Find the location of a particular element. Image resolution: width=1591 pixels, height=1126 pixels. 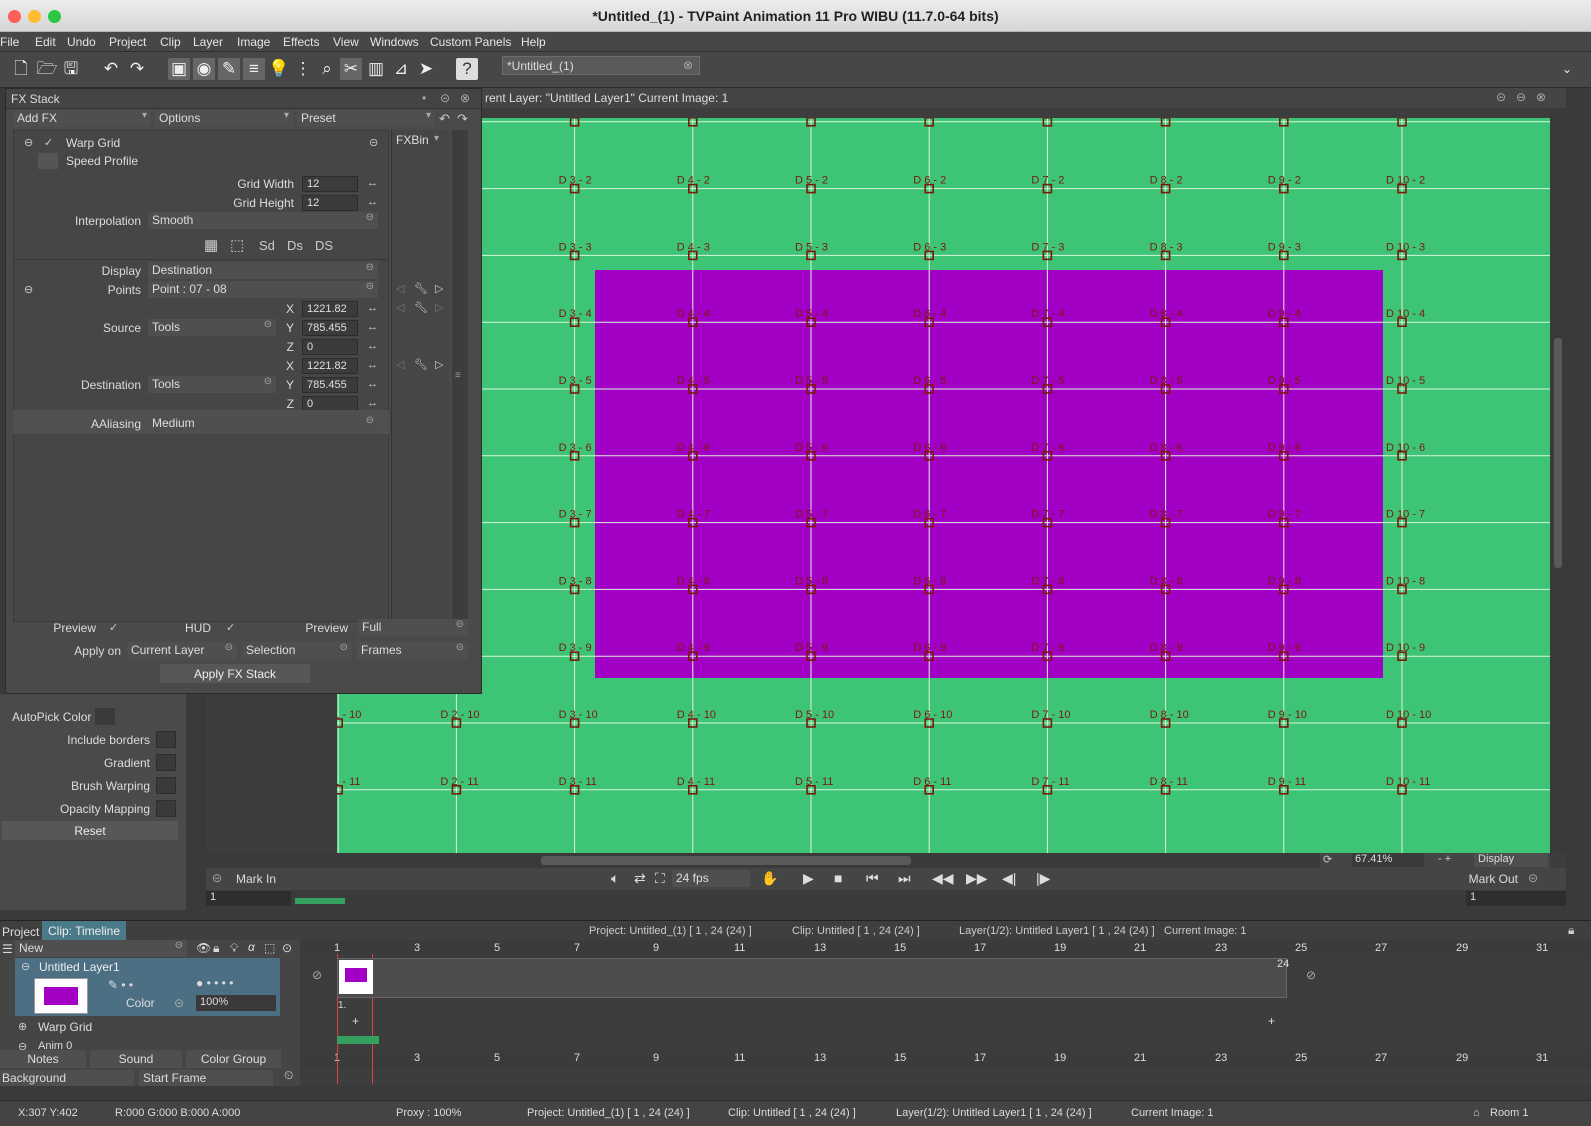

grid-width-slider-icon: ↔ is located at coordinates (372, 183).